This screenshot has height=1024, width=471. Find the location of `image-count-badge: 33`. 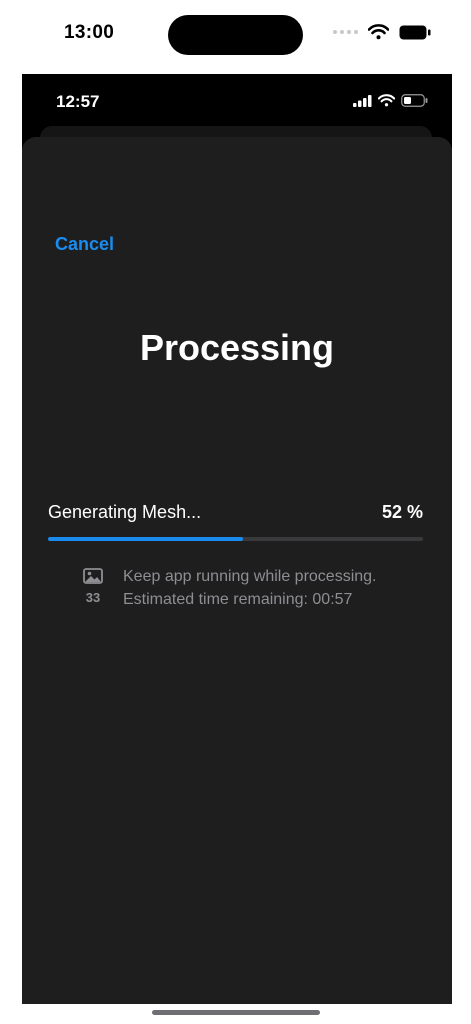

image-count-badge: 33 is located at coordinates (93, 586).